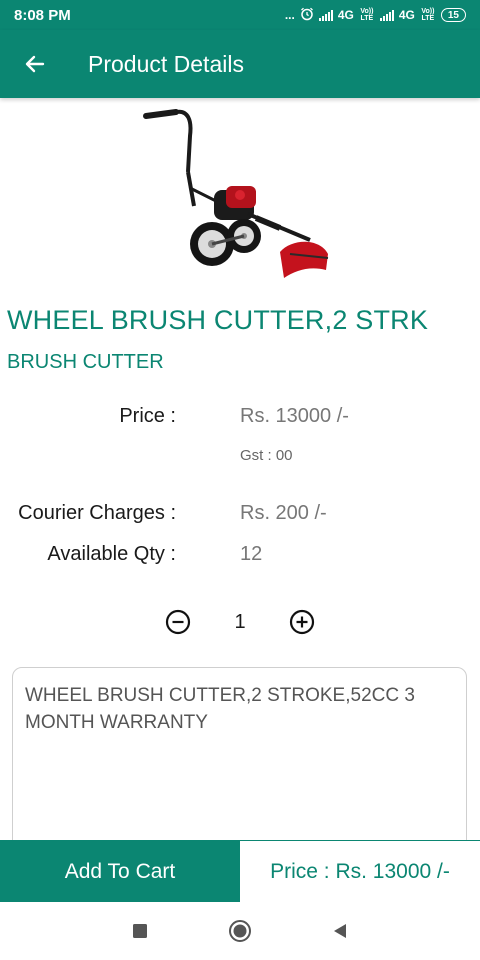  What do you see at coordinates (147, 416) in the screenshot?
I see `price-label: Price :` at bounding box center [147, 416].